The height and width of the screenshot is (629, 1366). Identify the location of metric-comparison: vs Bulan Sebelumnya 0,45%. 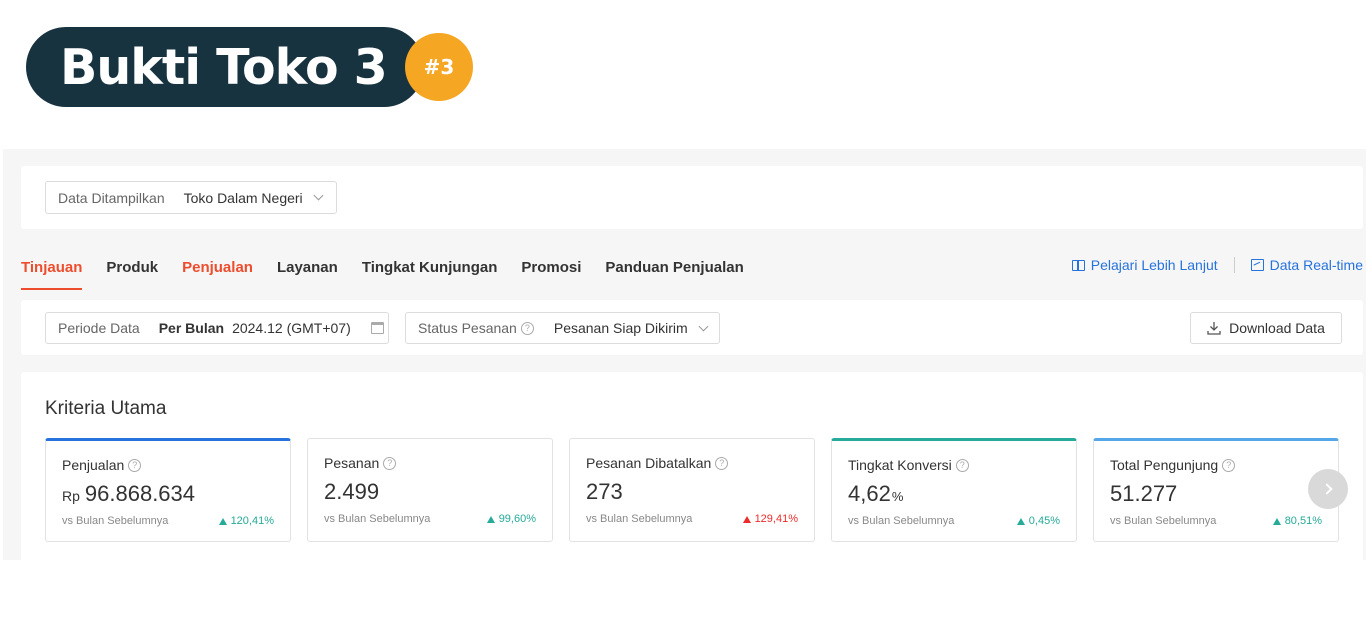
(954, 521).